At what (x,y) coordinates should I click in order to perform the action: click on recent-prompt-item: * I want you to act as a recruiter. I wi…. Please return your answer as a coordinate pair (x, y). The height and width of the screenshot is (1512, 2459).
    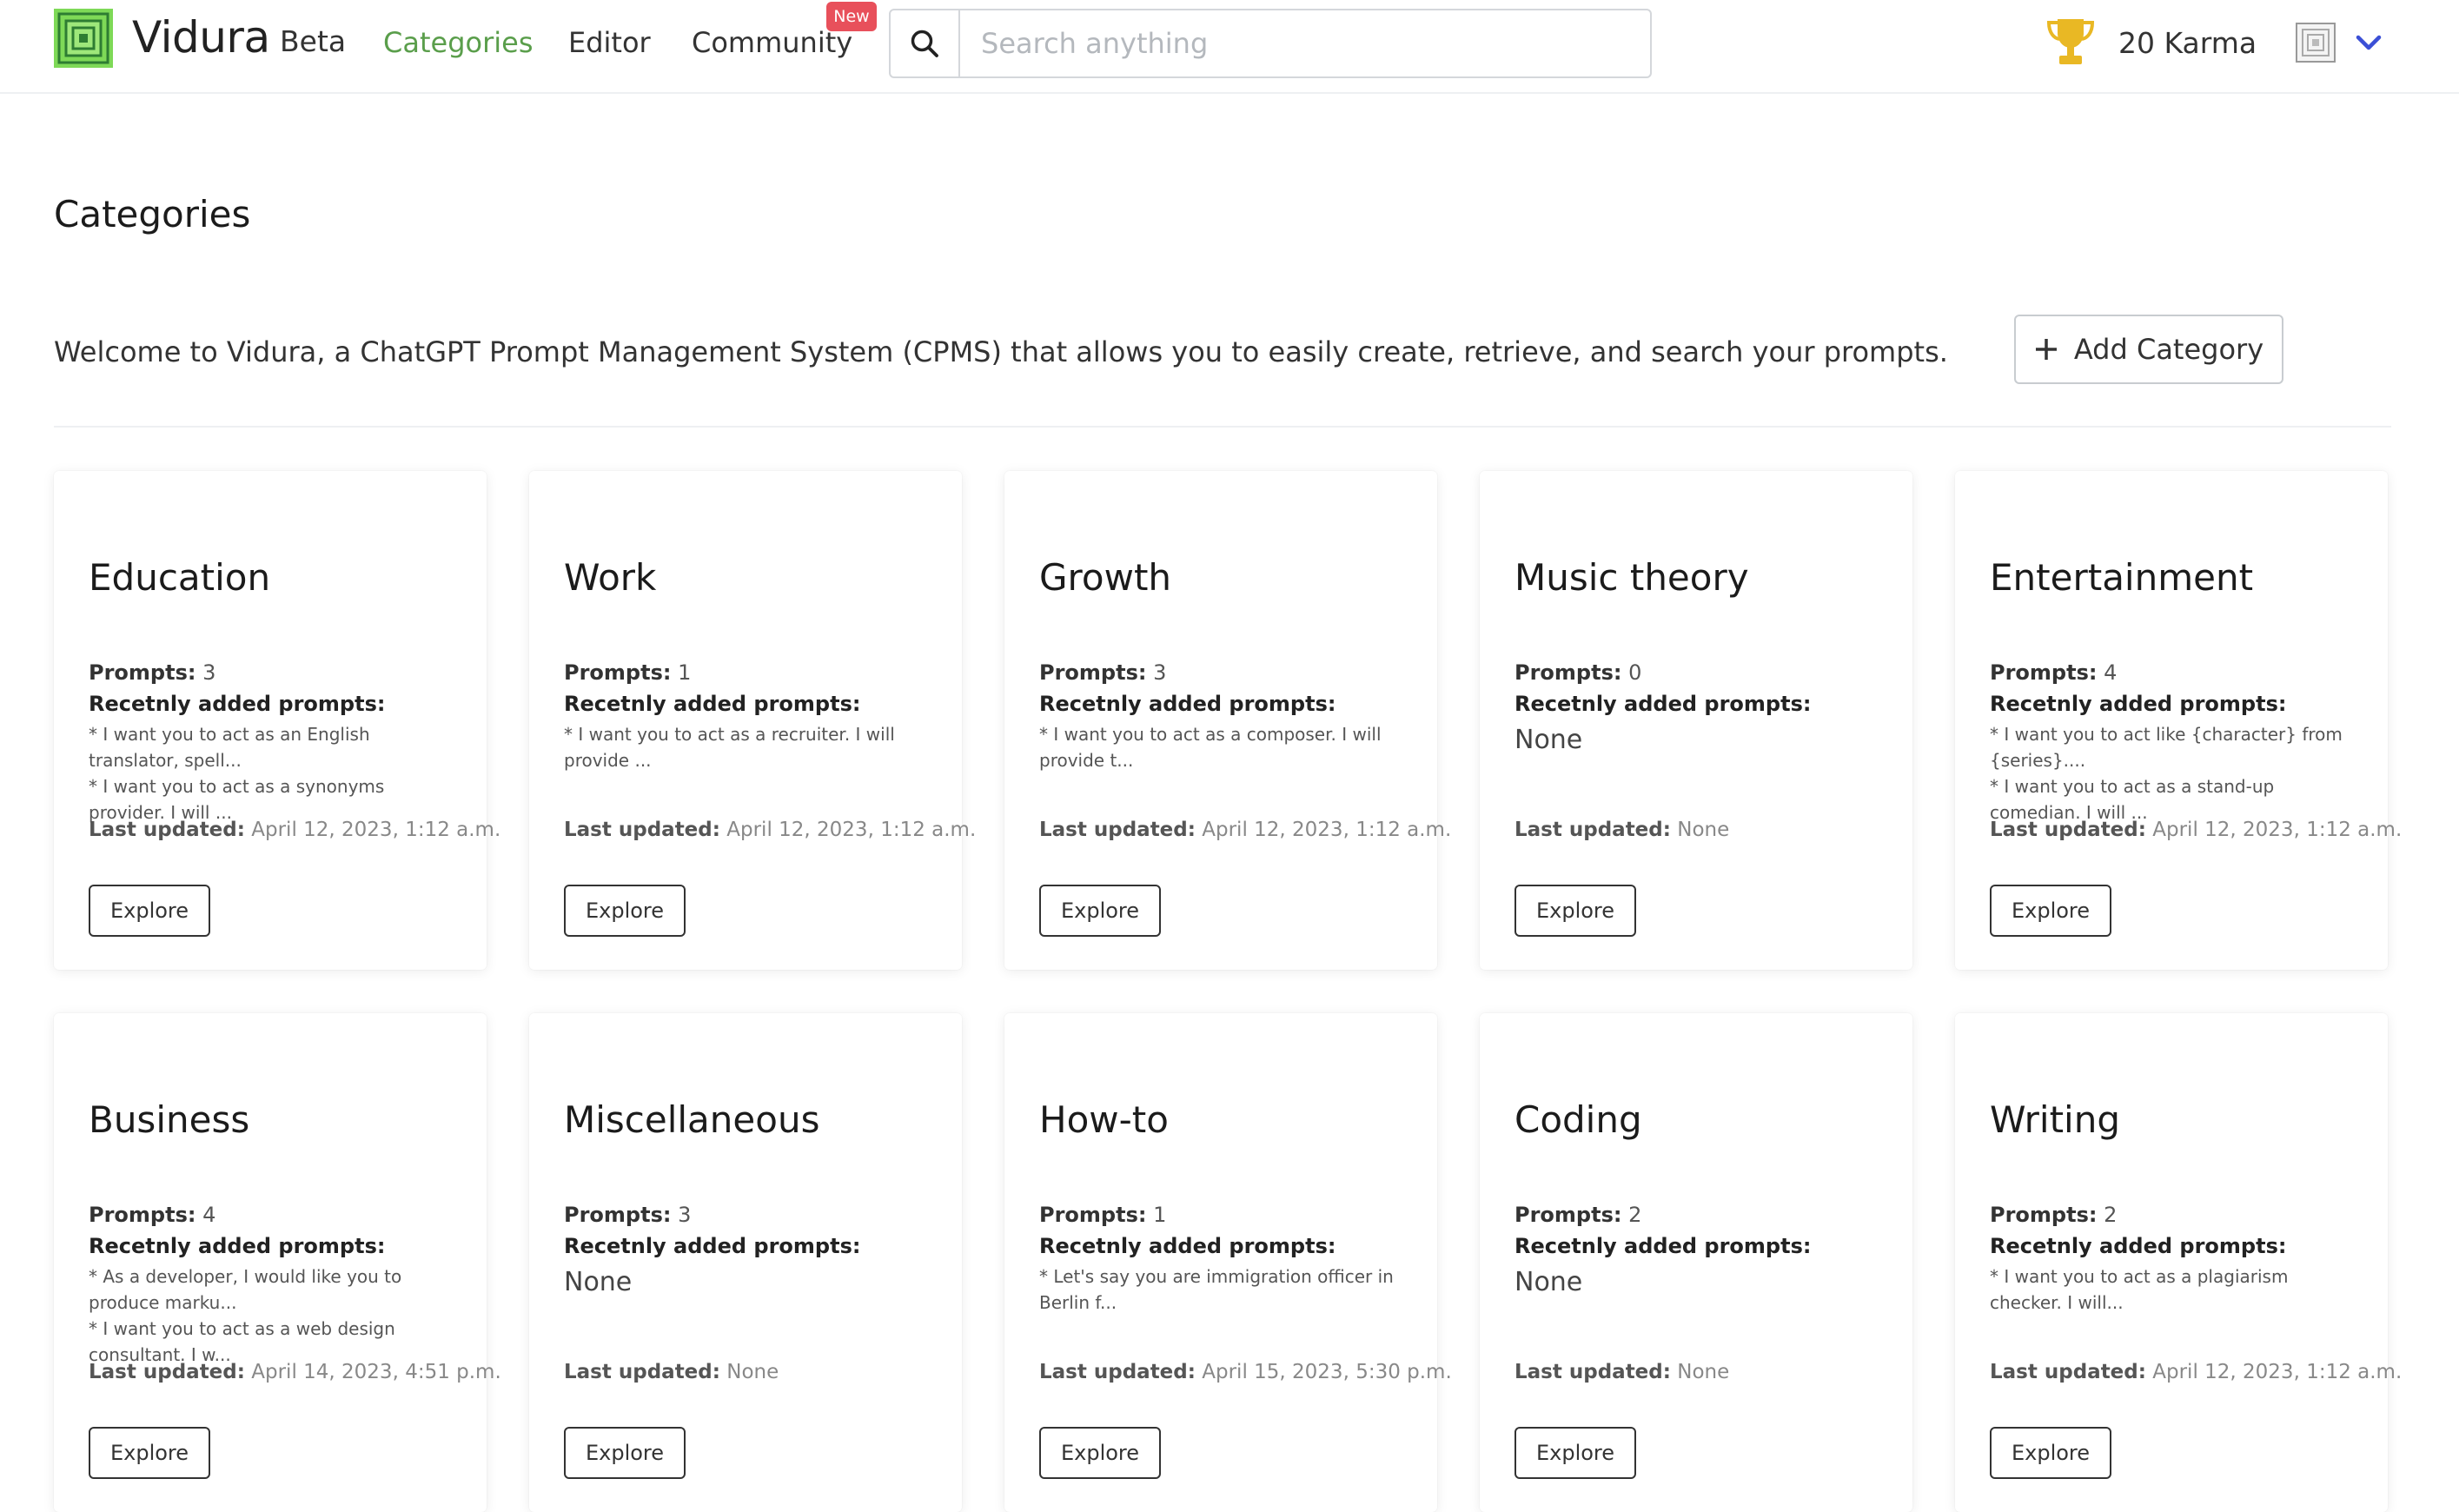
    Looking at the image, I should click on (751, 747).